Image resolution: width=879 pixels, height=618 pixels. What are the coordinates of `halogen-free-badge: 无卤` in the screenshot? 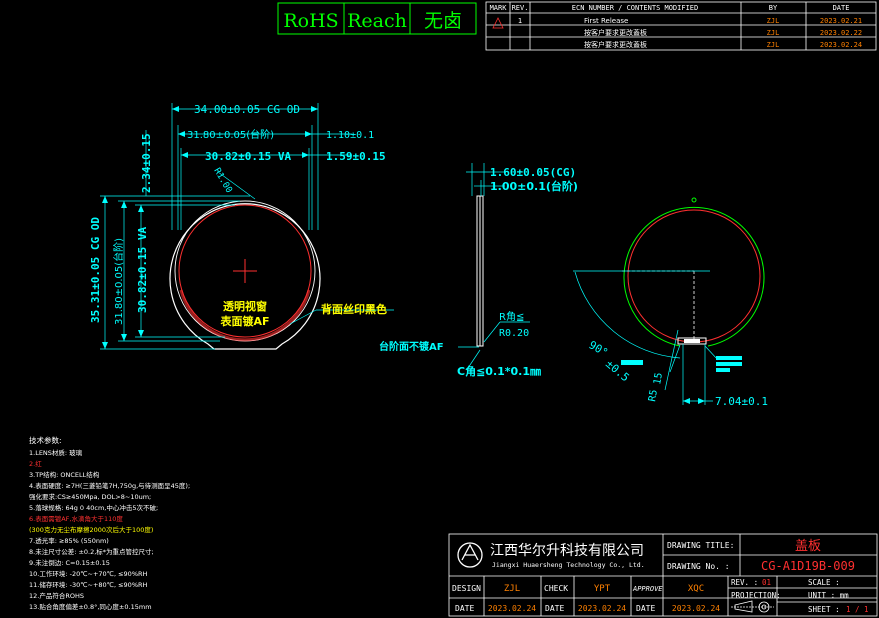 It's located at (443, 21).